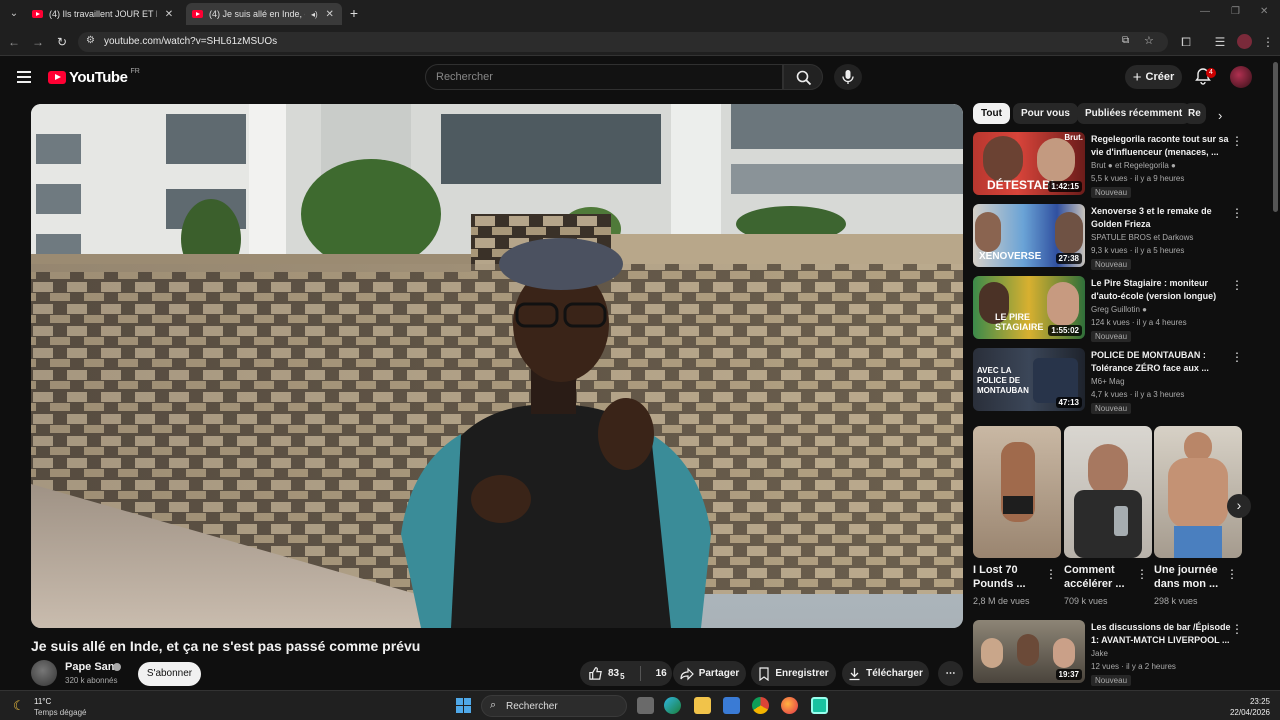 The width and height of the screenshot is (1280, 720). What do you see at coordinates (661, 673) in the screenshot?
I see `dislike-count: 16` at bounding box center [661, 673].